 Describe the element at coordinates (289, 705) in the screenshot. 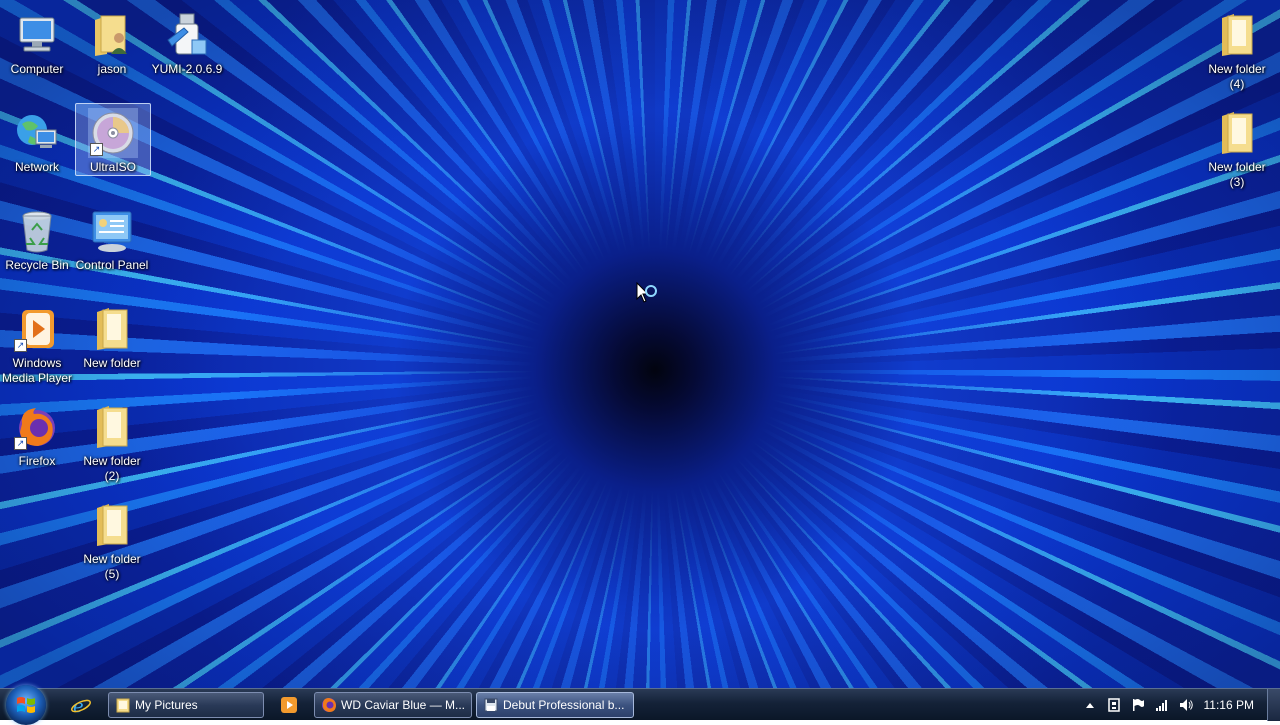

I see `media-player-icon` at that location.